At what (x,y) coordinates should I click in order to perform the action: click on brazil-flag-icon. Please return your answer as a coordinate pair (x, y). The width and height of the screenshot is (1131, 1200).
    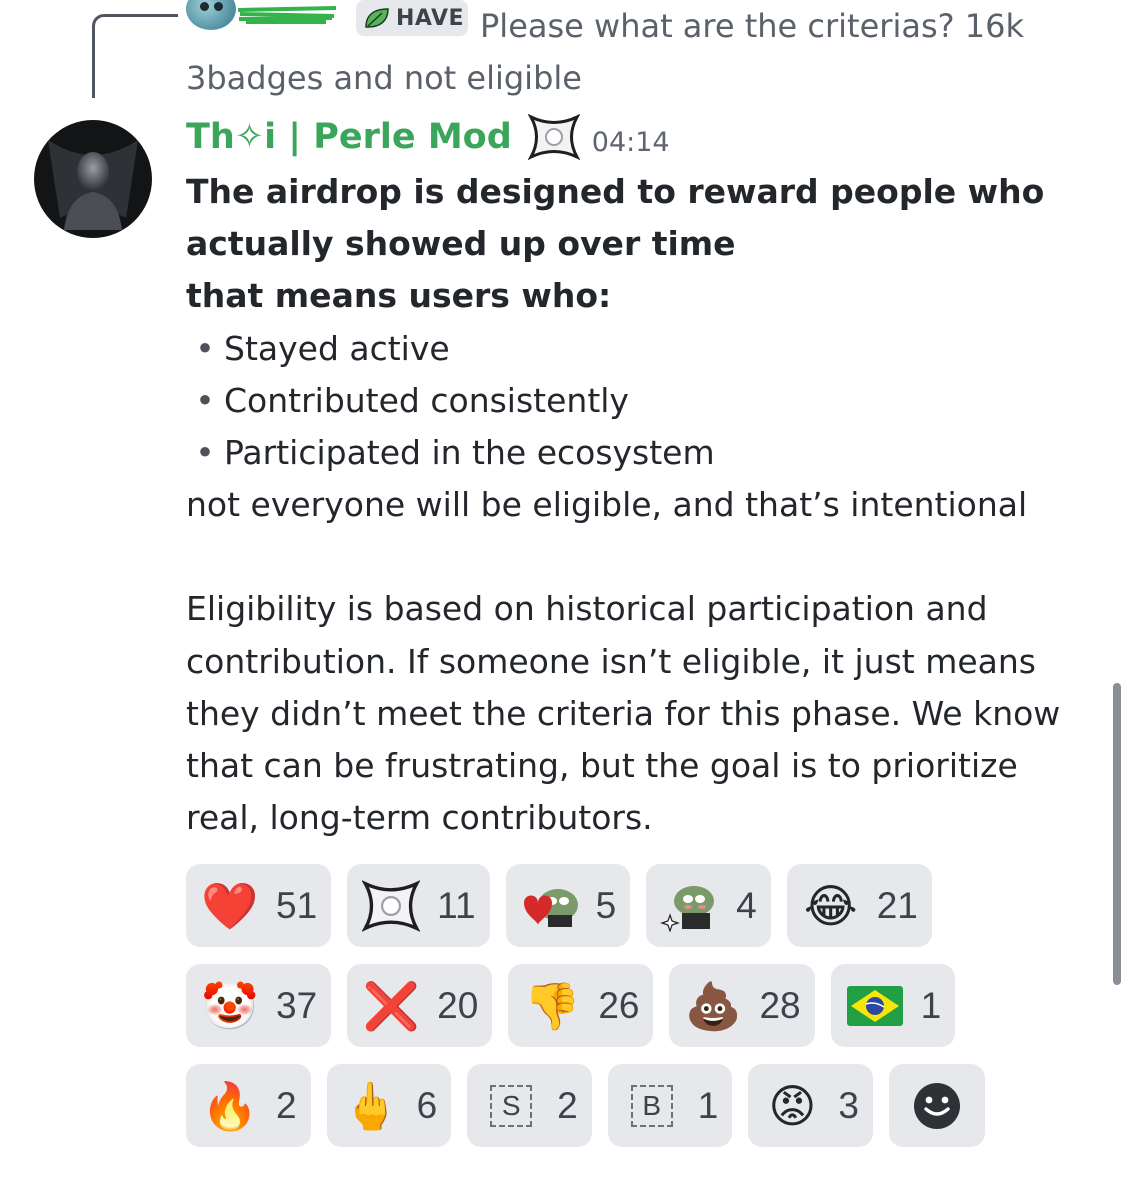
    Looking at the image, I should click on (874, 1005).